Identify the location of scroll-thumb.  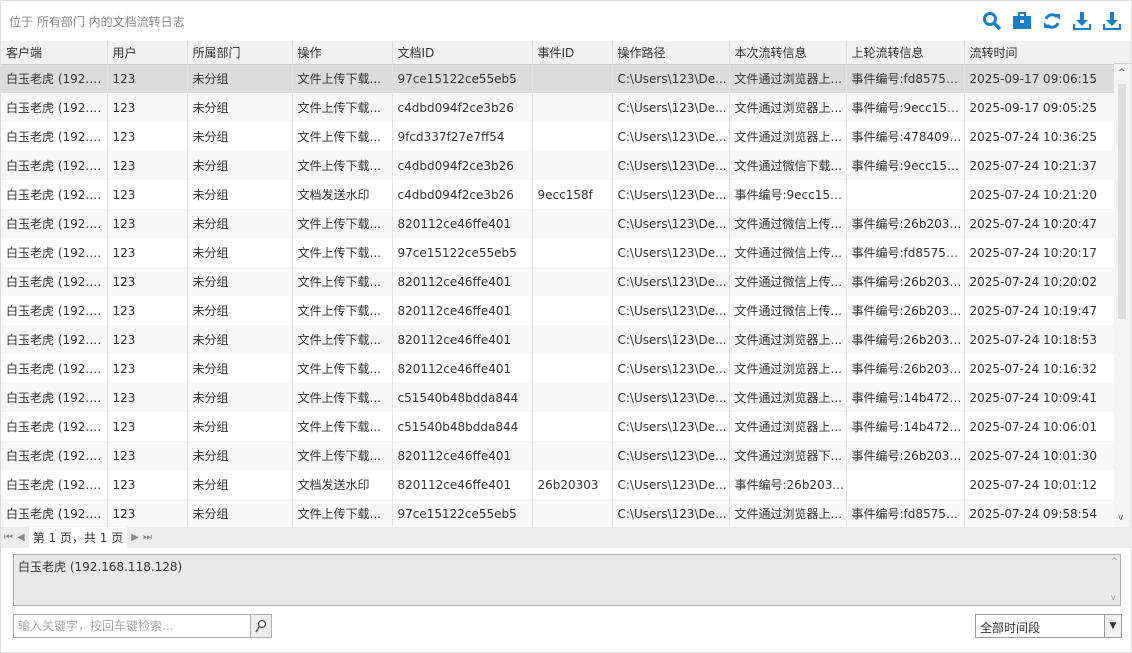
(1122, 201).